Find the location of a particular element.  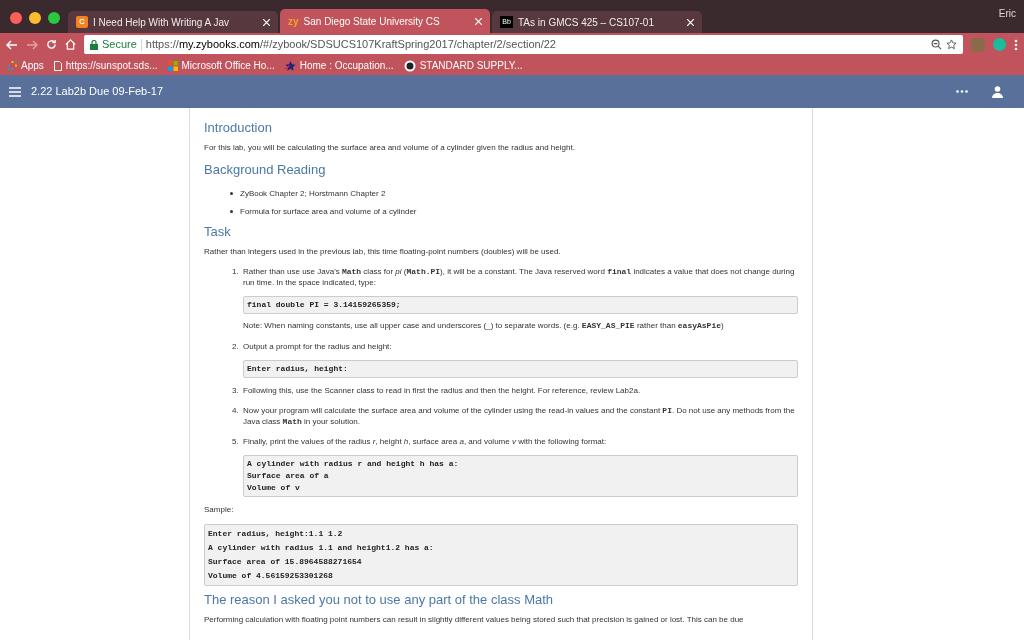

section-heading: Task is located at coordinates (218, 232).